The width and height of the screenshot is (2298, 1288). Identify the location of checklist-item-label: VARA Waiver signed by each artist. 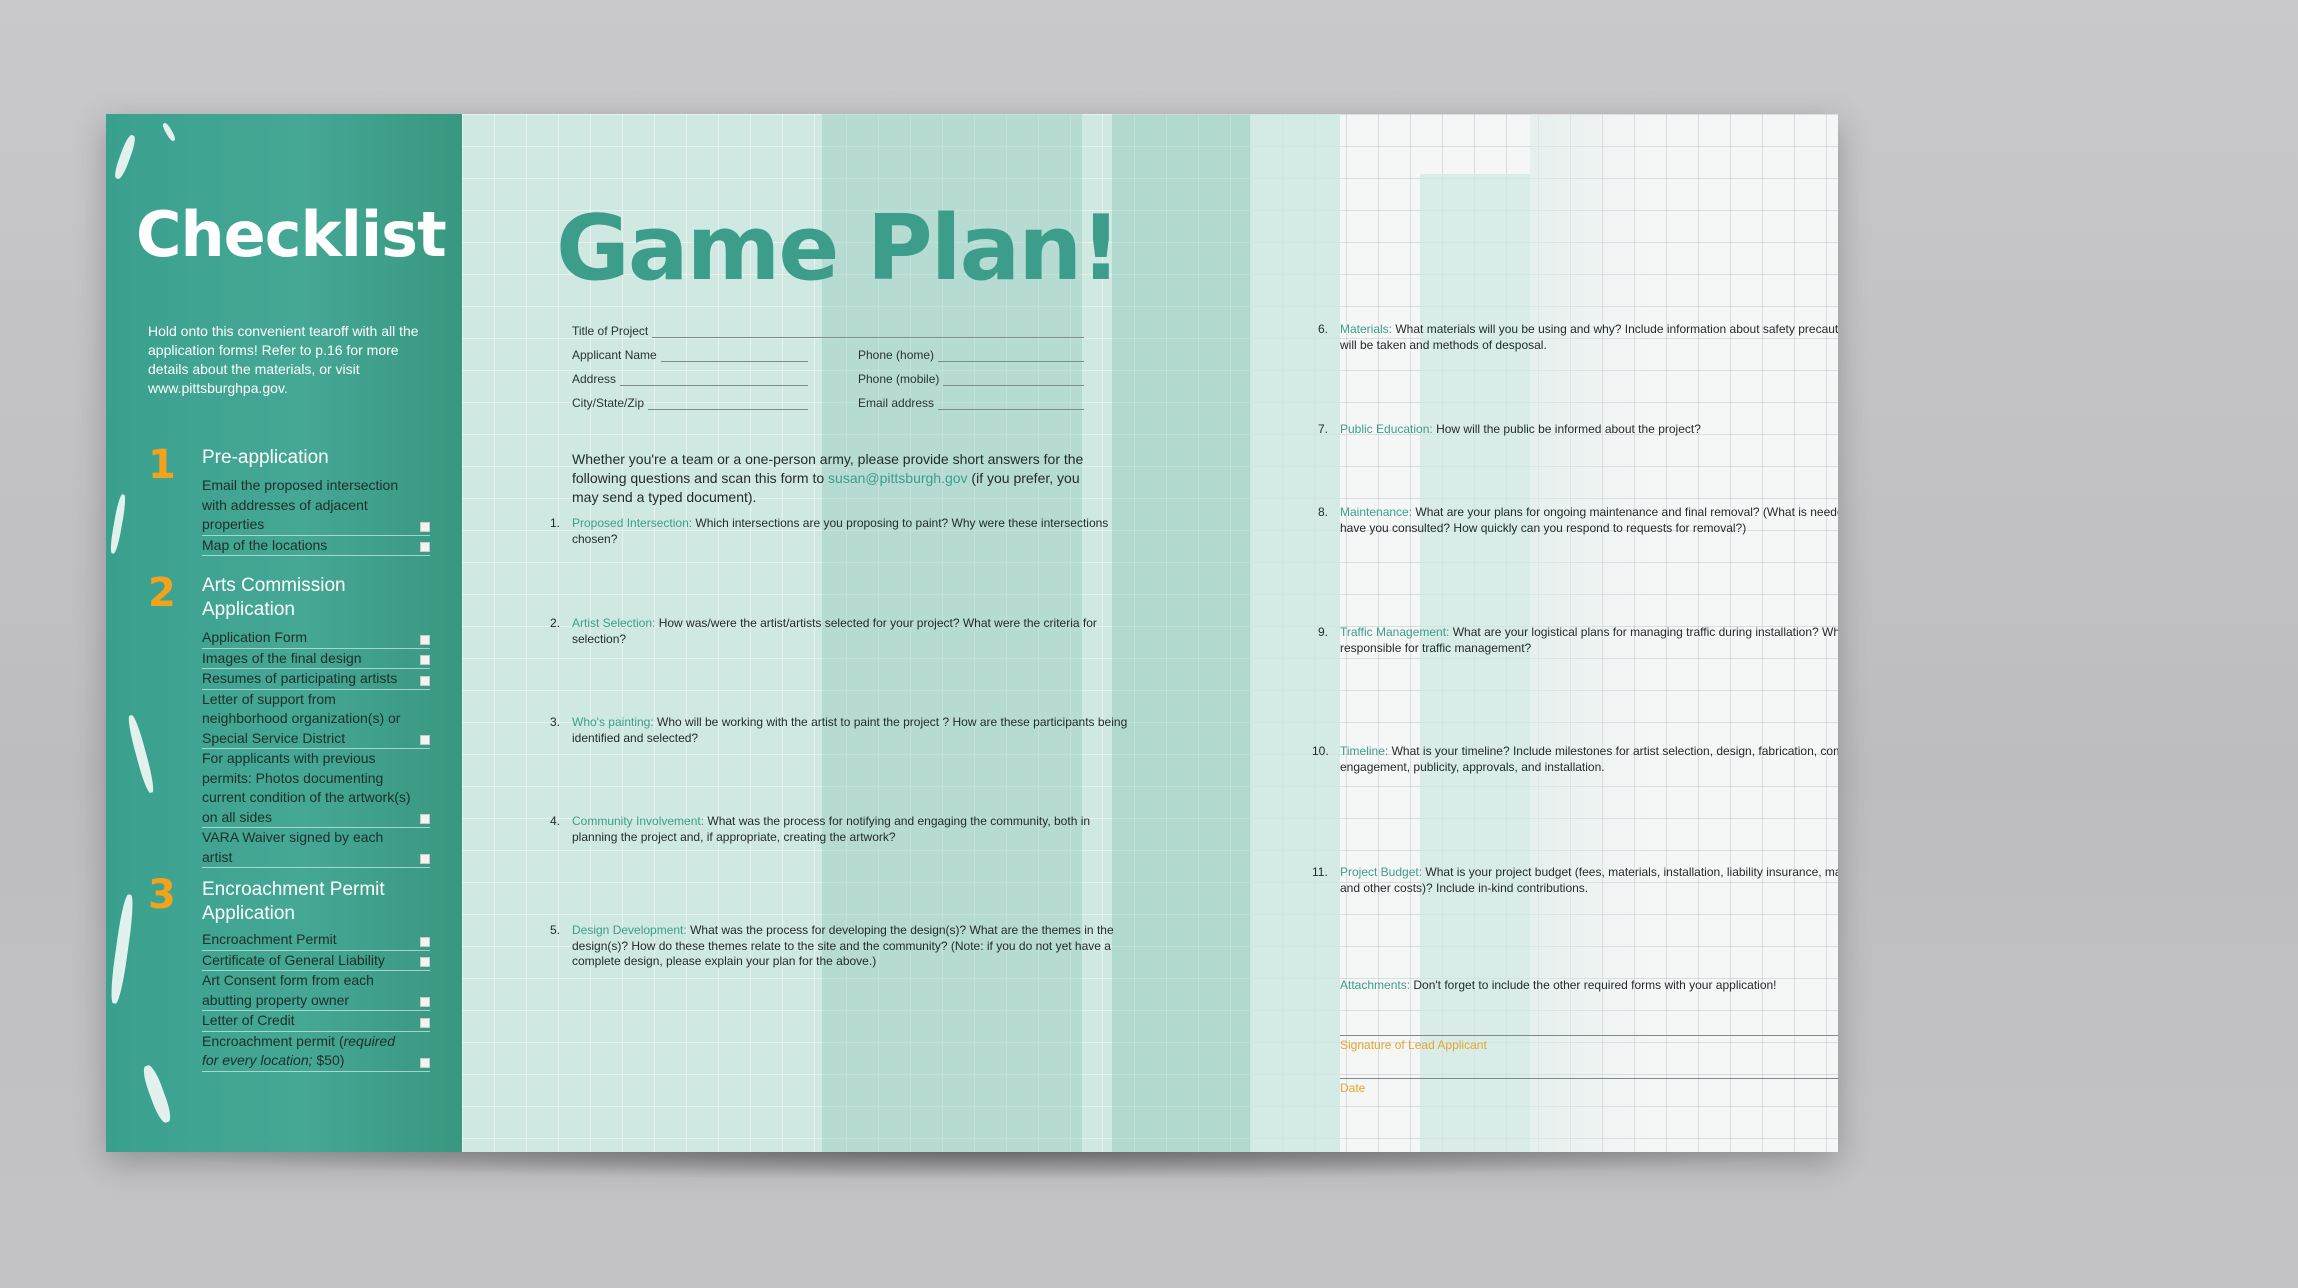
(293, 847).